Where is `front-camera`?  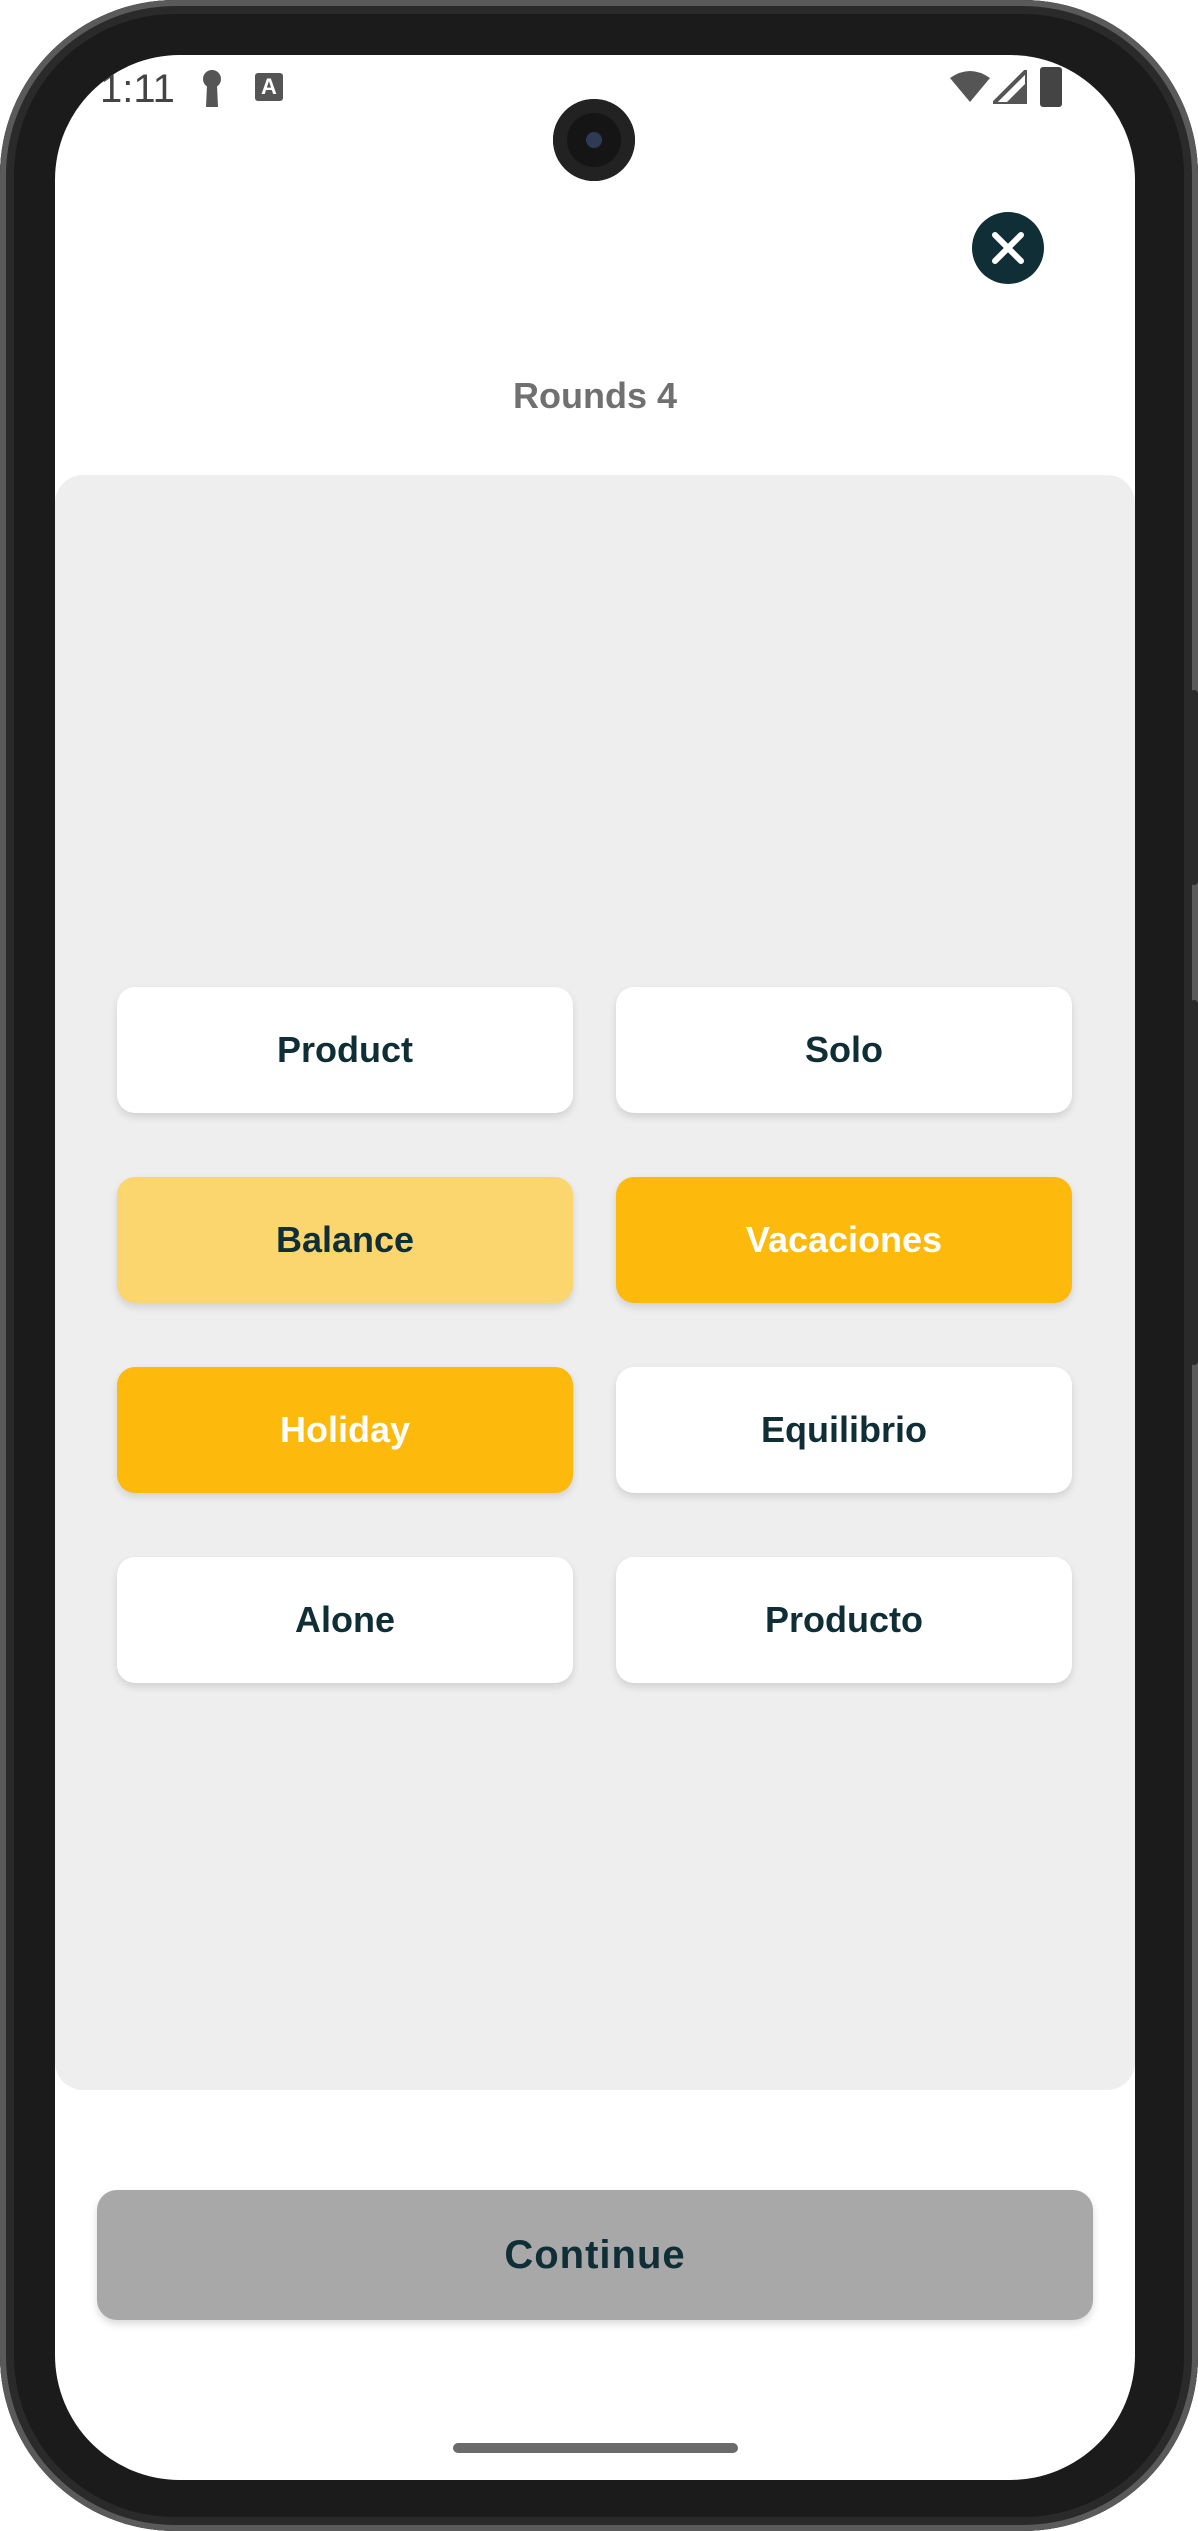 front-camera is located at coordinates (594, 140).